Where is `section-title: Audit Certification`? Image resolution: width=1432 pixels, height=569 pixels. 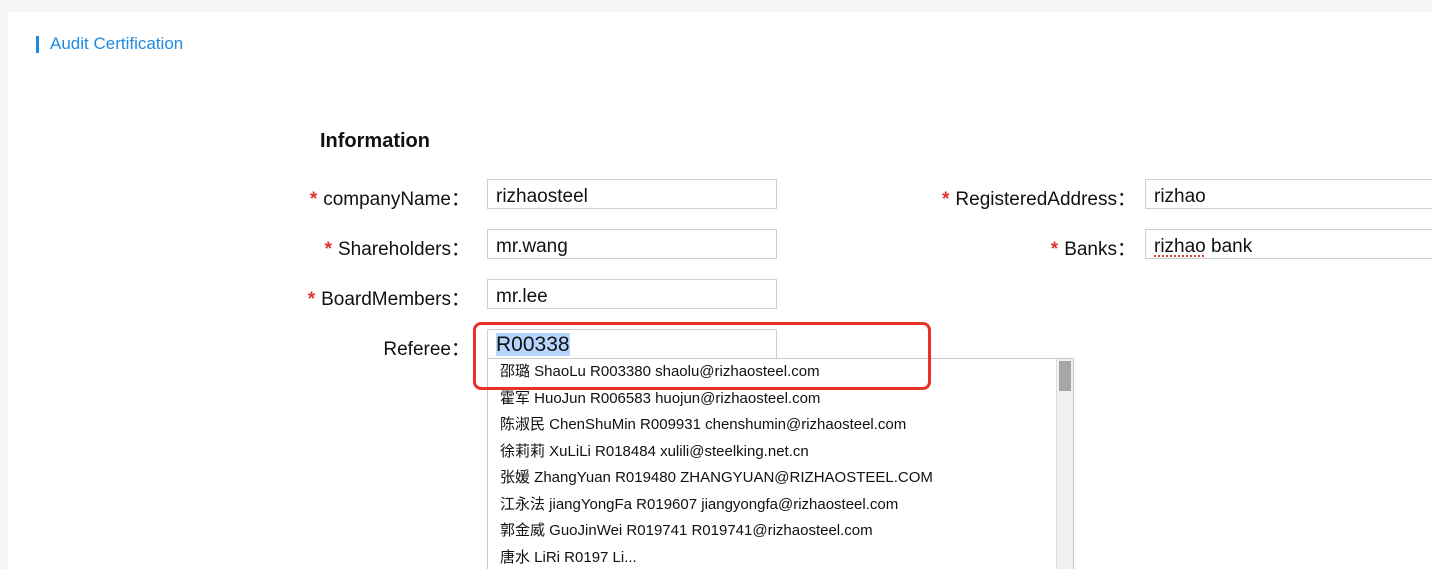
section-title: Audit Certification is located at coordinates (109, 44).